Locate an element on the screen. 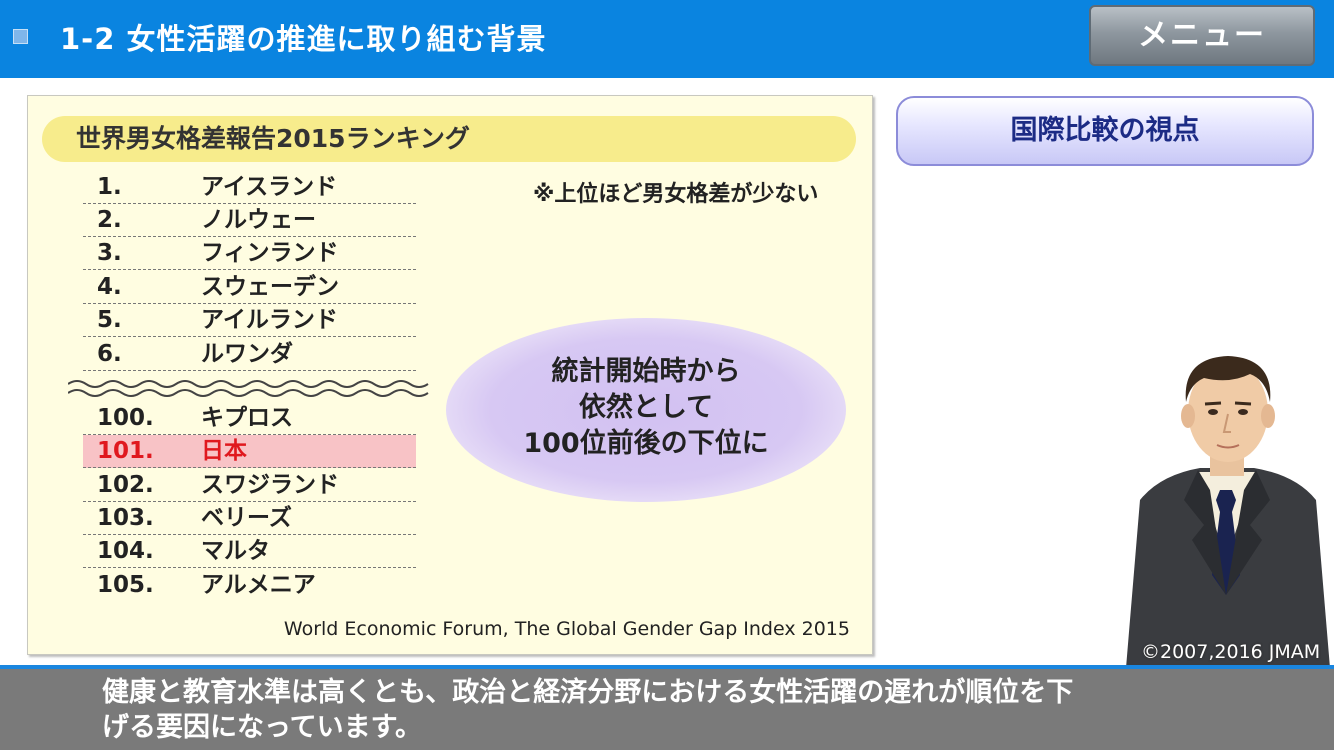  rank-country: スウェーデン is located at coordinates (270, 287).